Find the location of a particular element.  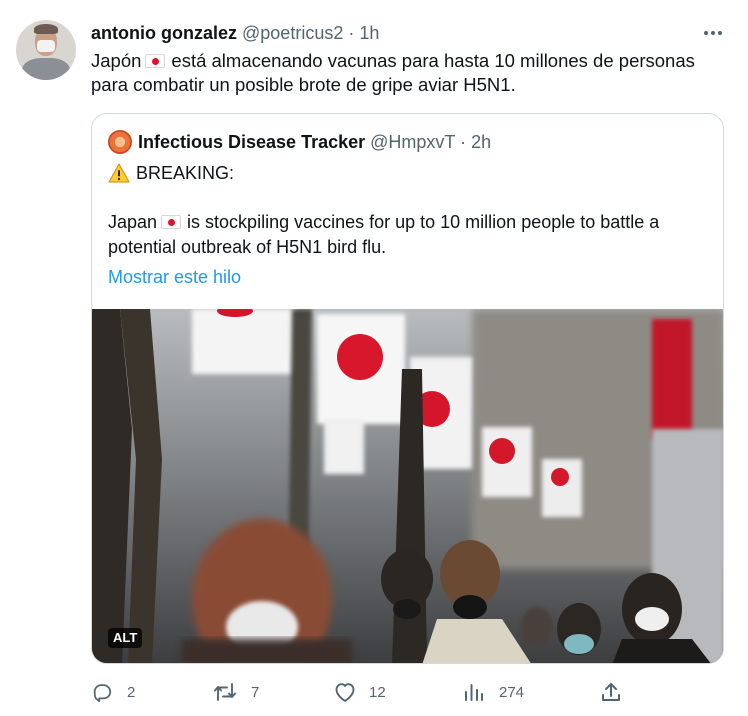

quoted-author-avatar is located at coordinates (120, 142).